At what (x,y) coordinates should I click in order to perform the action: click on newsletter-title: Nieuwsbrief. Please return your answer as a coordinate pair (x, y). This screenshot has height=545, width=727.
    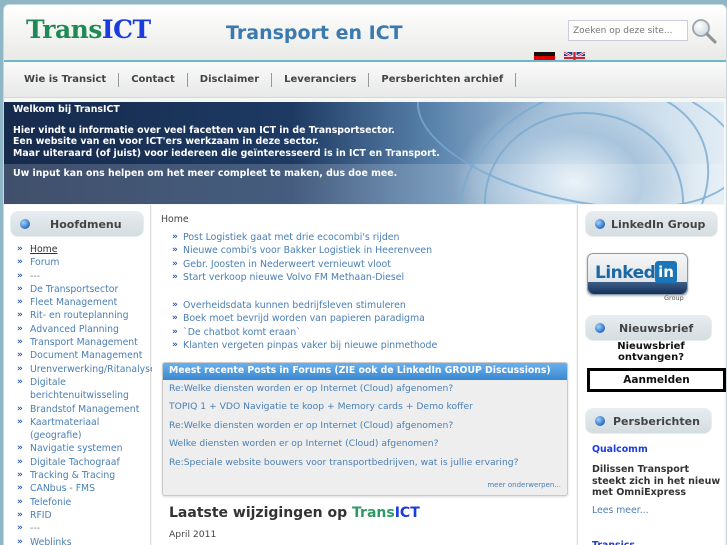
    Looking at the image, I should click on (656, 328).